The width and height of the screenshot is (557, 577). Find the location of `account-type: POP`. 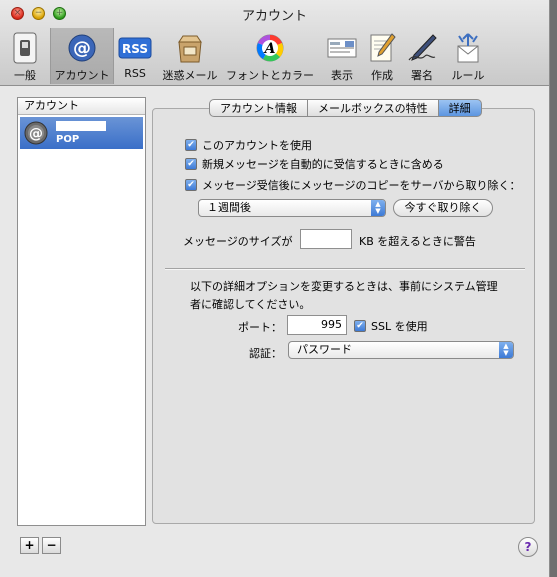

account-type: POP is located at coordinates (68, 139).